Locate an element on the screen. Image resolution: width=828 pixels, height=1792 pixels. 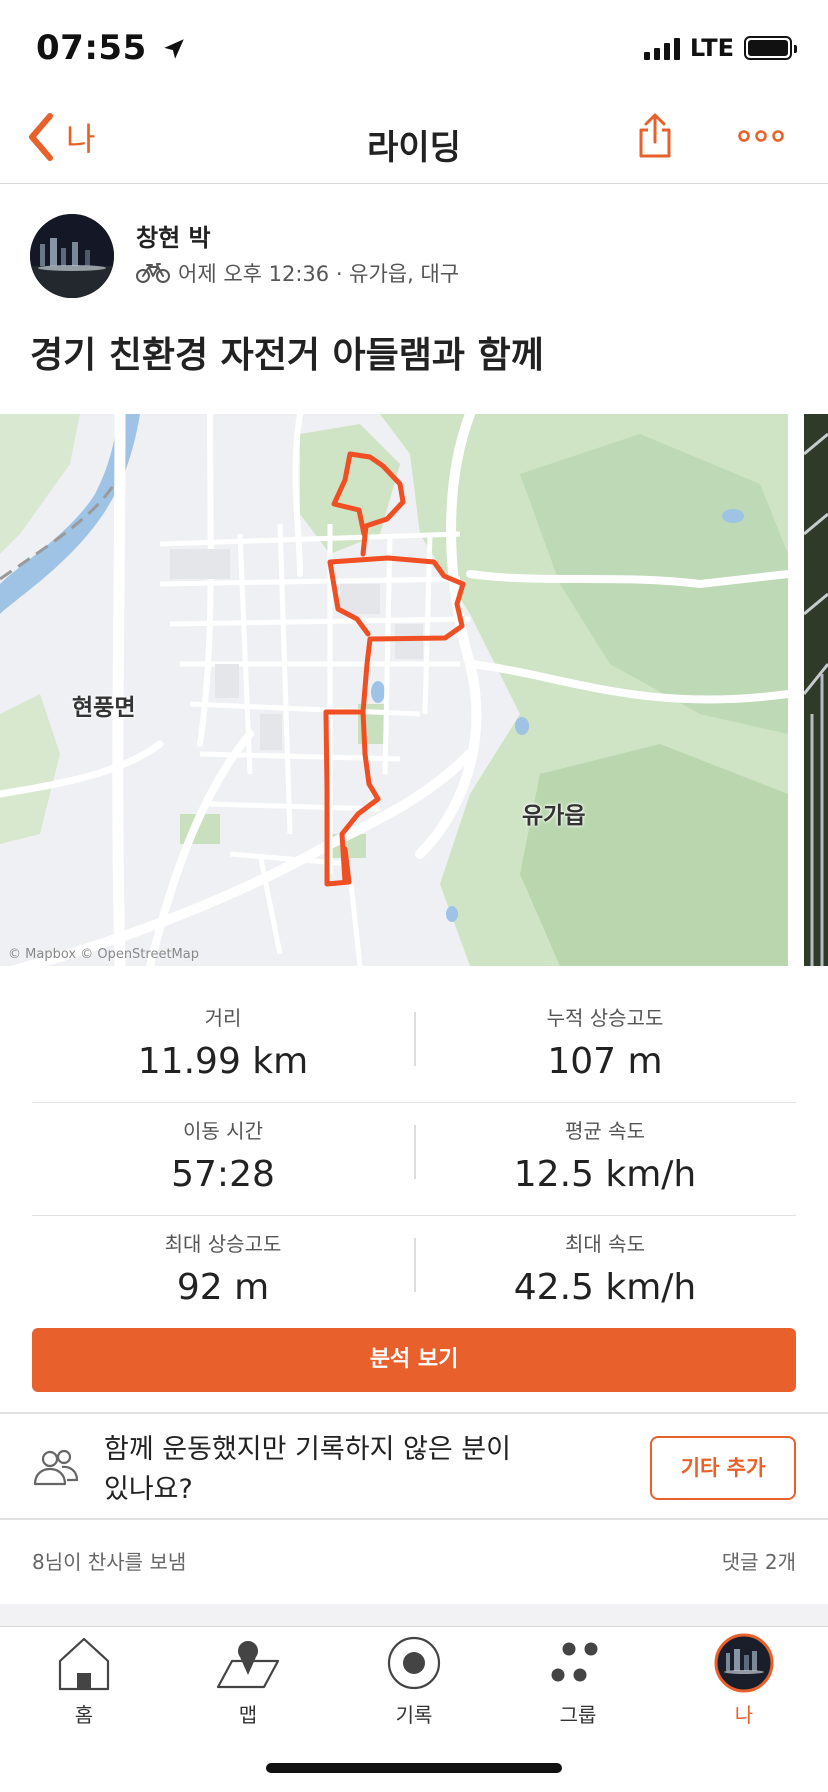
stat-avg-speed: 평균 속도 12.5 km/h is located at coordinates (605, 1149).